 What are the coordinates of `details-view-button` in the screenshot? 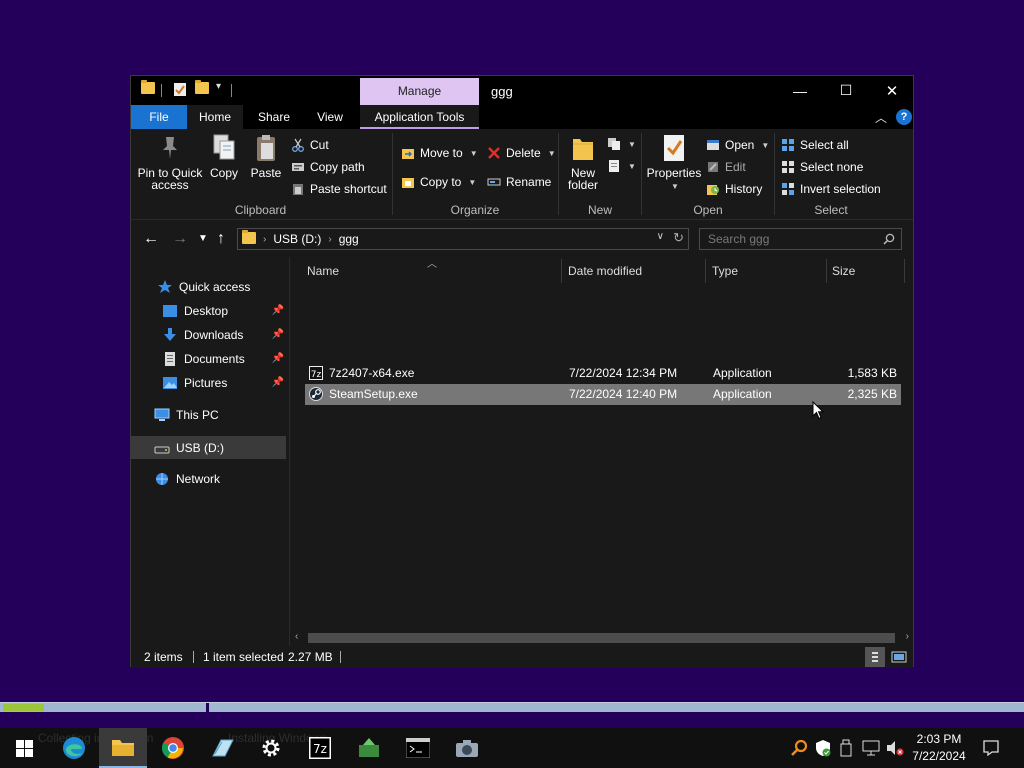 It's located at (875, 657).